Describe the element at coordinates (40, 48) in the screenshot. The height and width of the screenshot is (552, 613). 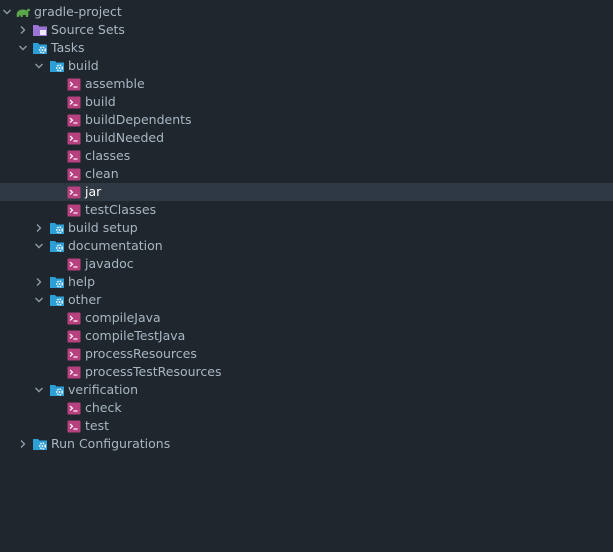
I see `tasks-folder-gear-icon` at that location.